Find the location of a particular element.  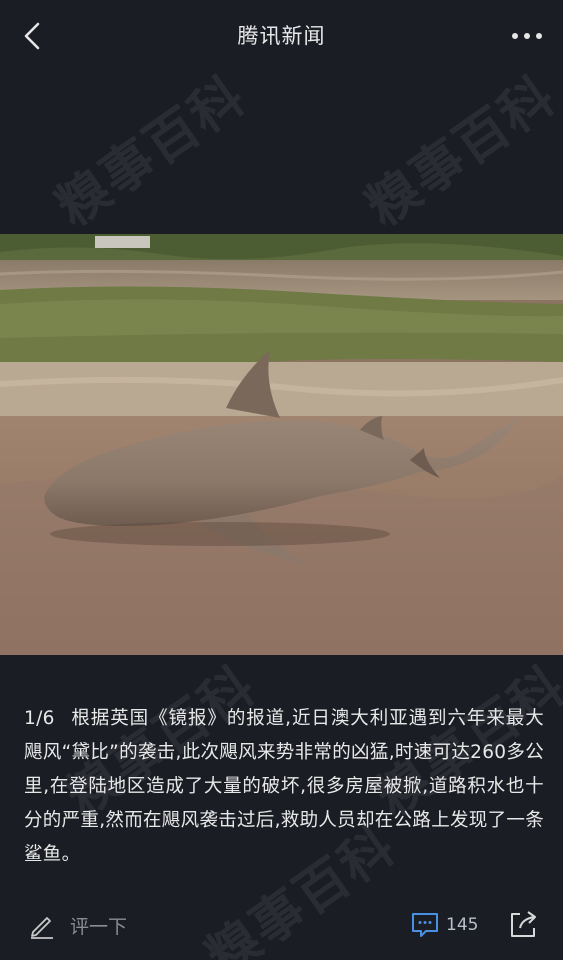

comment-bubble-icon is located at coordinates (425, 925).